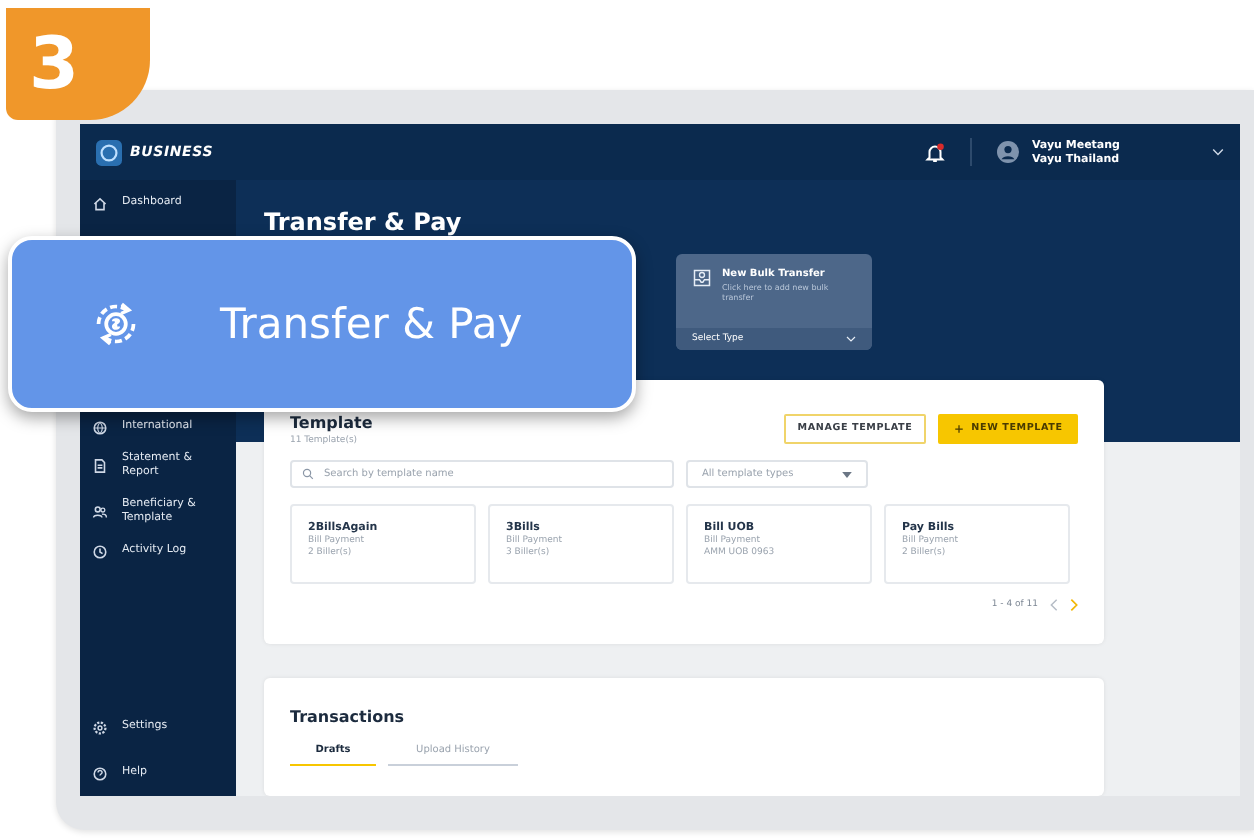 This screenshot has width=1254, height=838. I want to click on clock-icon, so click(100, 551).